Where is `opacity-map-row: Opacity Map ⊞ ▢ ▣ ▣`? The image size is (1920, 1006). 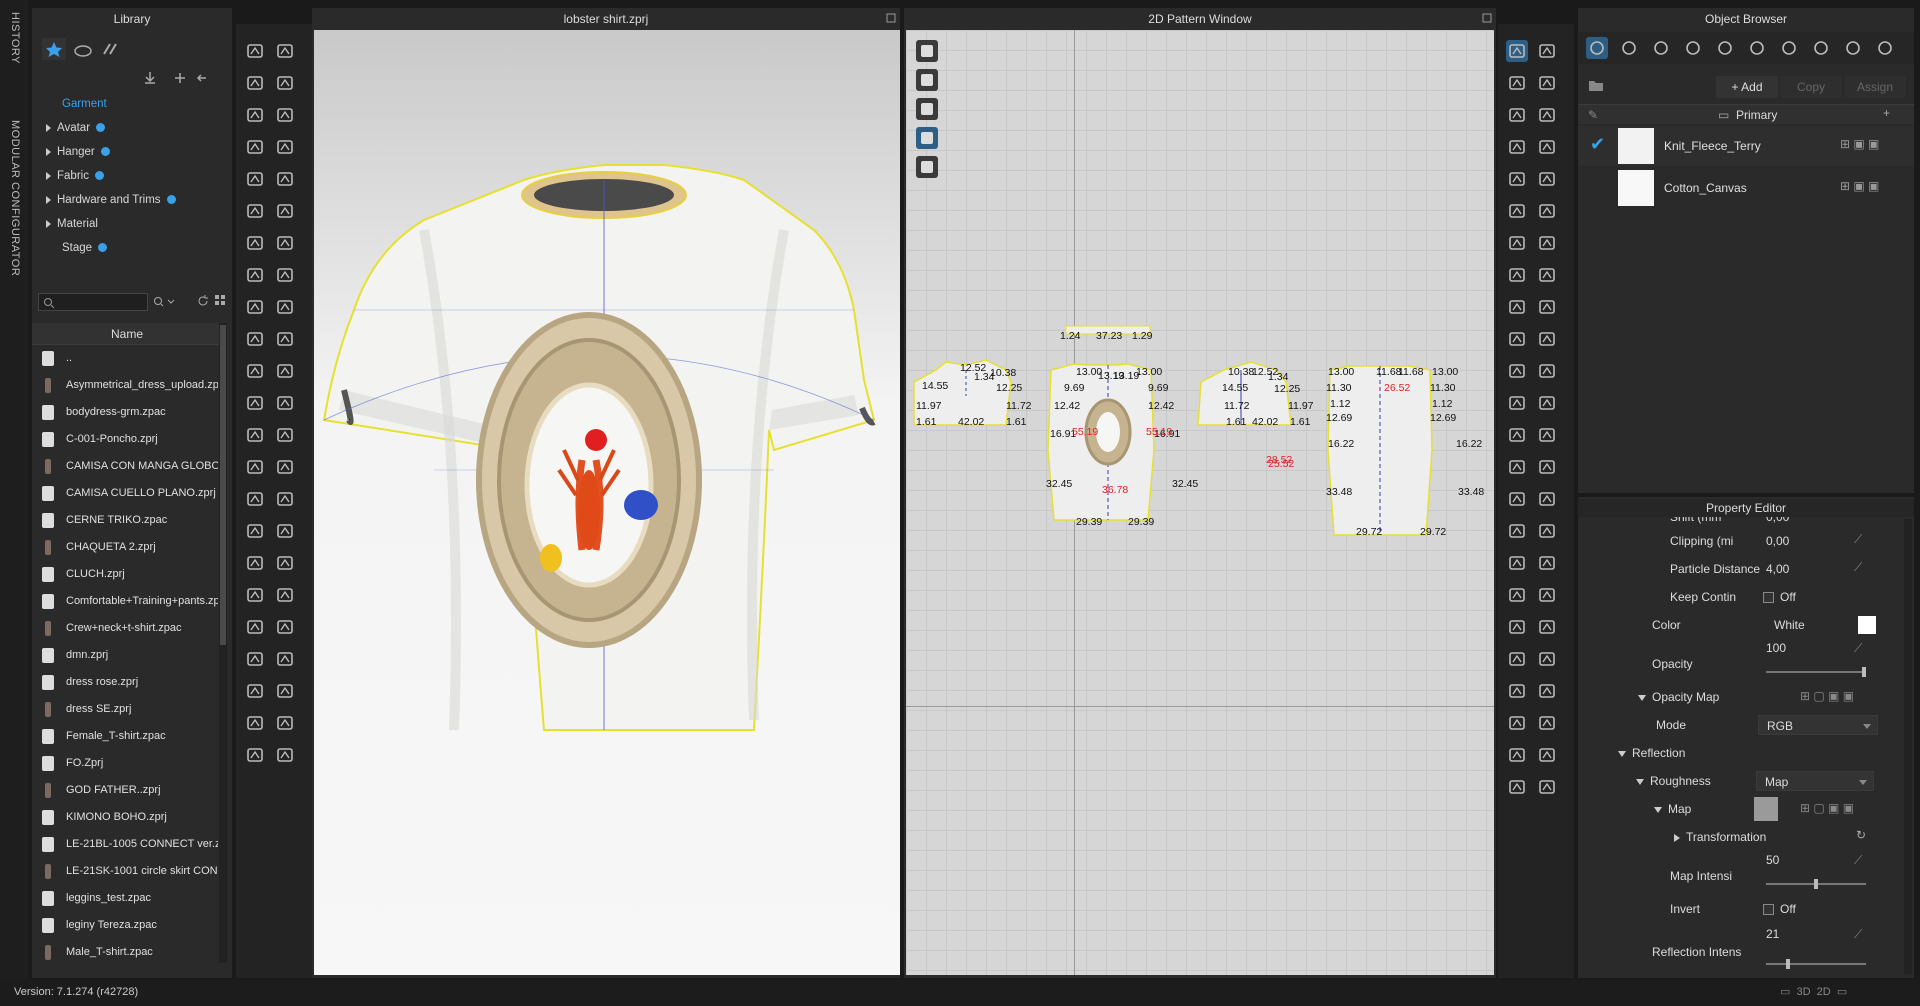 opacity-map-row: Opacity Map ⊞ ▢ ▣ ▣ is located at coordinates (1743, 697).